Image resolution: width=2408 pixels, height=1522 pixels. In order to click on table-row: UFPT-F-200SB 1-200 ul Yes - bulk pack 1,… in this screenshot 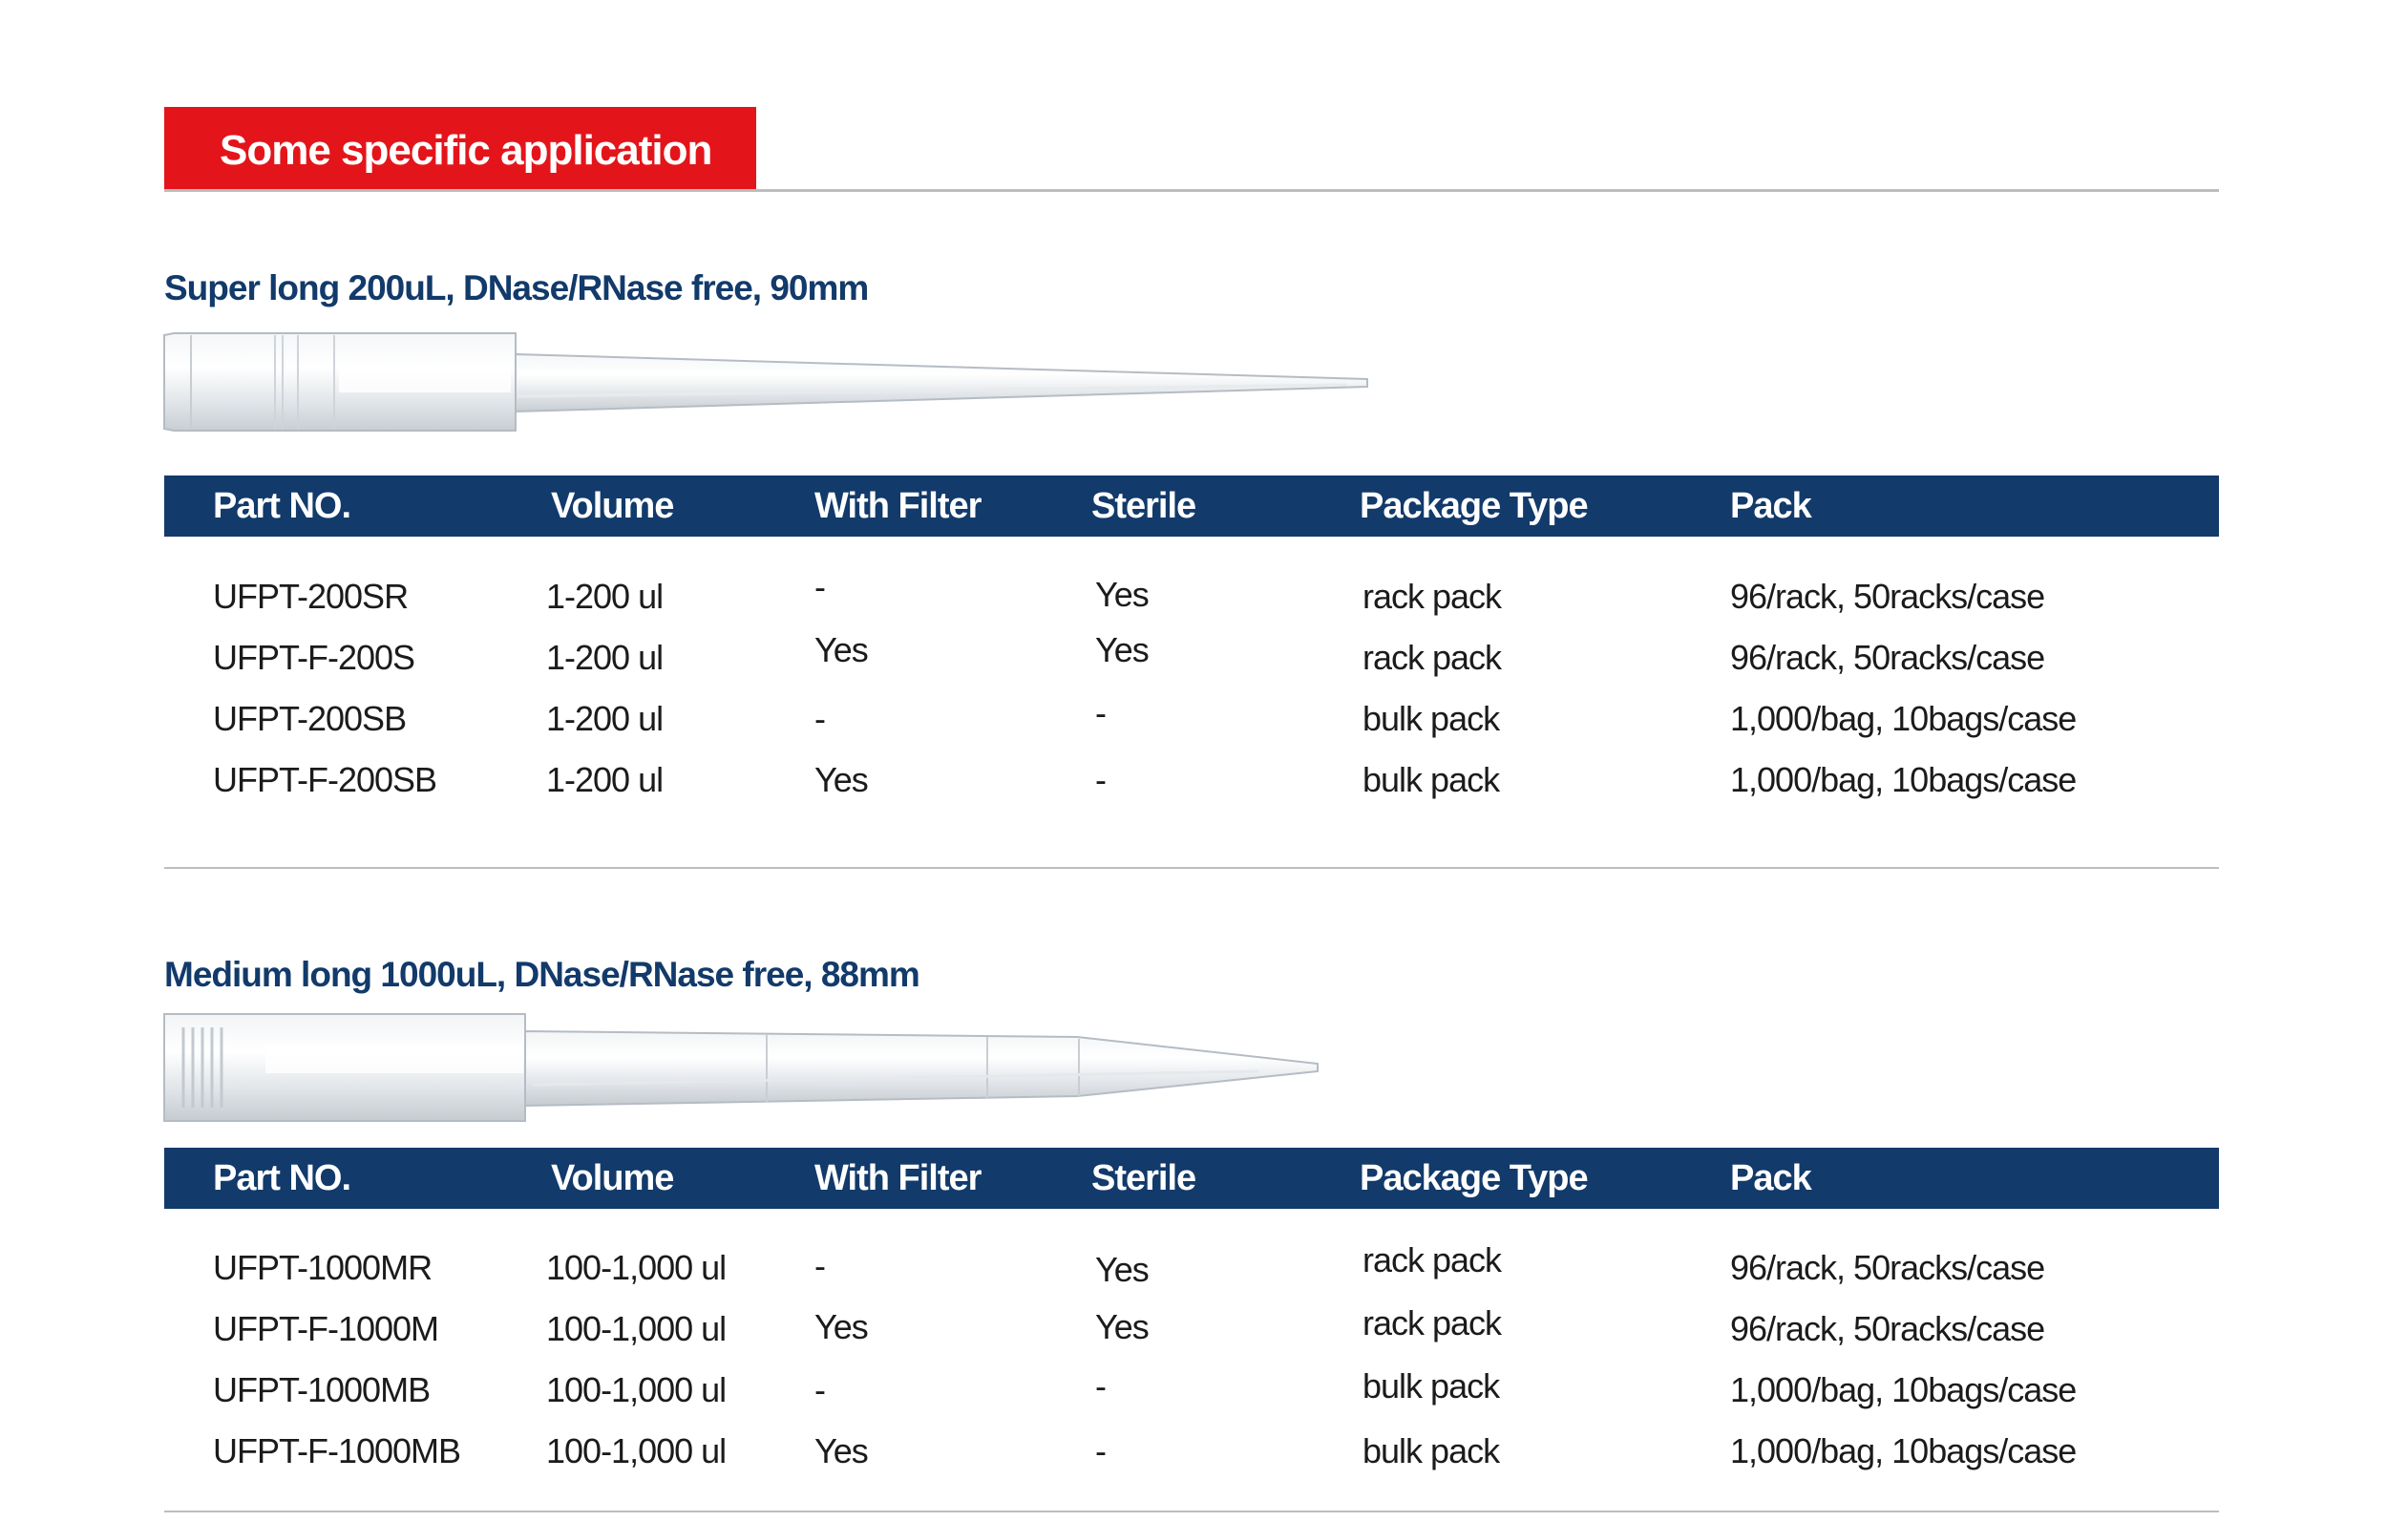, I will do `click(1191, 780)`.